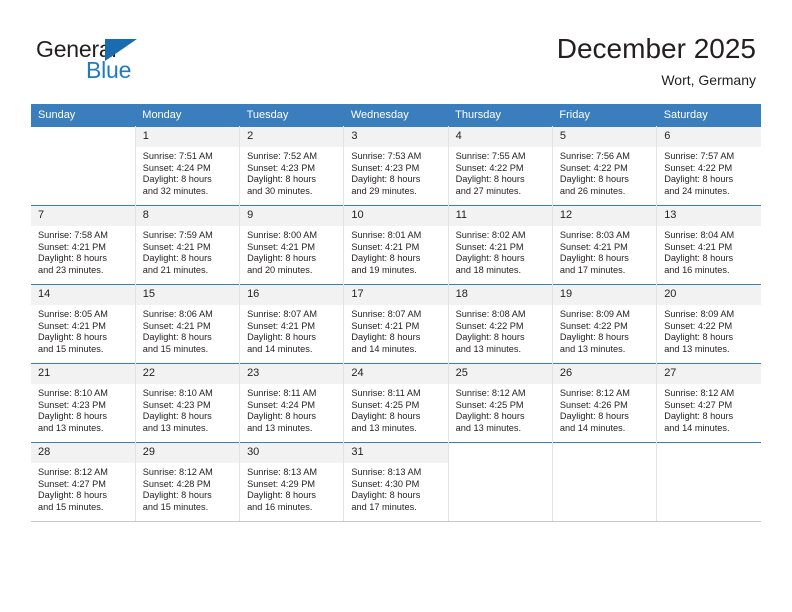 The image size is (792, 612). Describe the element at coordinates (500, 137) in the screenshot. I see `day-number: 4` at that location.